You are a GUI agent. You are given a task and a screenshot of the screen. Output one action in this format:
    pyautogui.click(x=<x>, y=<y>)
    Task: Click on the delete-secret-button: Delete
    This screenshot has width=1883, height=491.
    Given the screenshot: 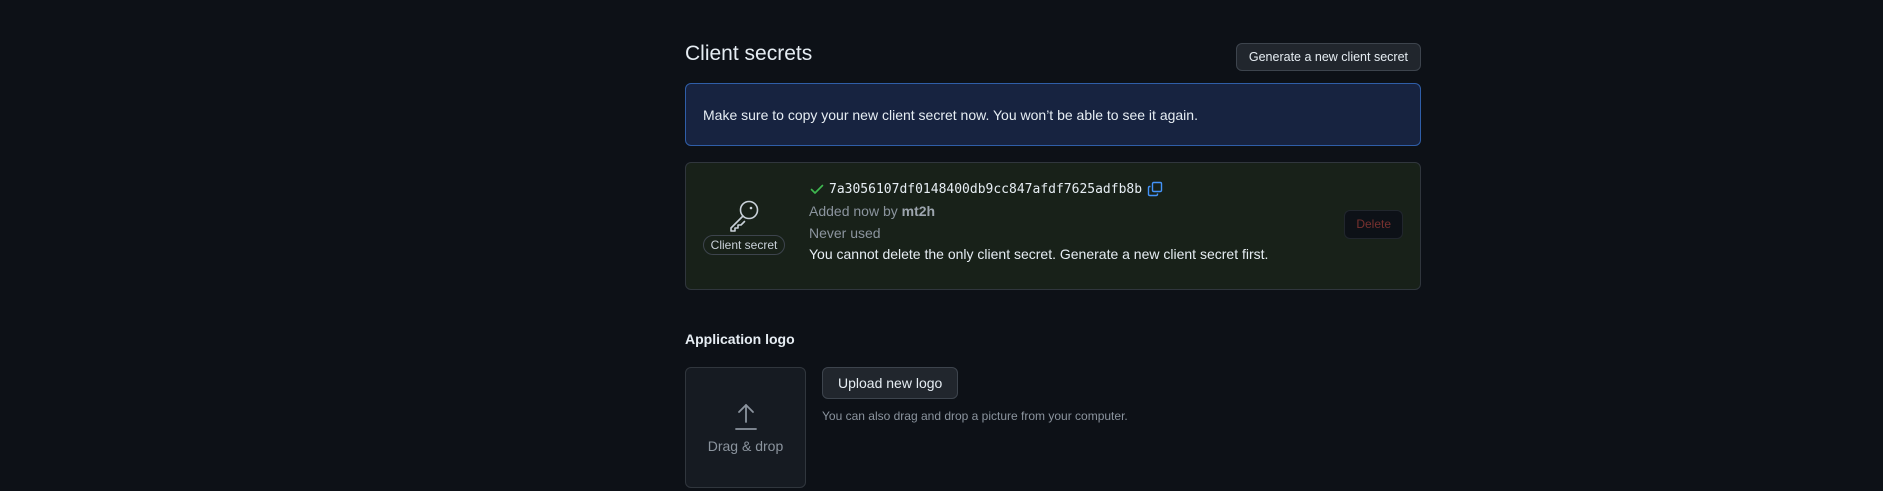 What is the action you would take?
    pyautogui.click(x=1373, y=224)
    